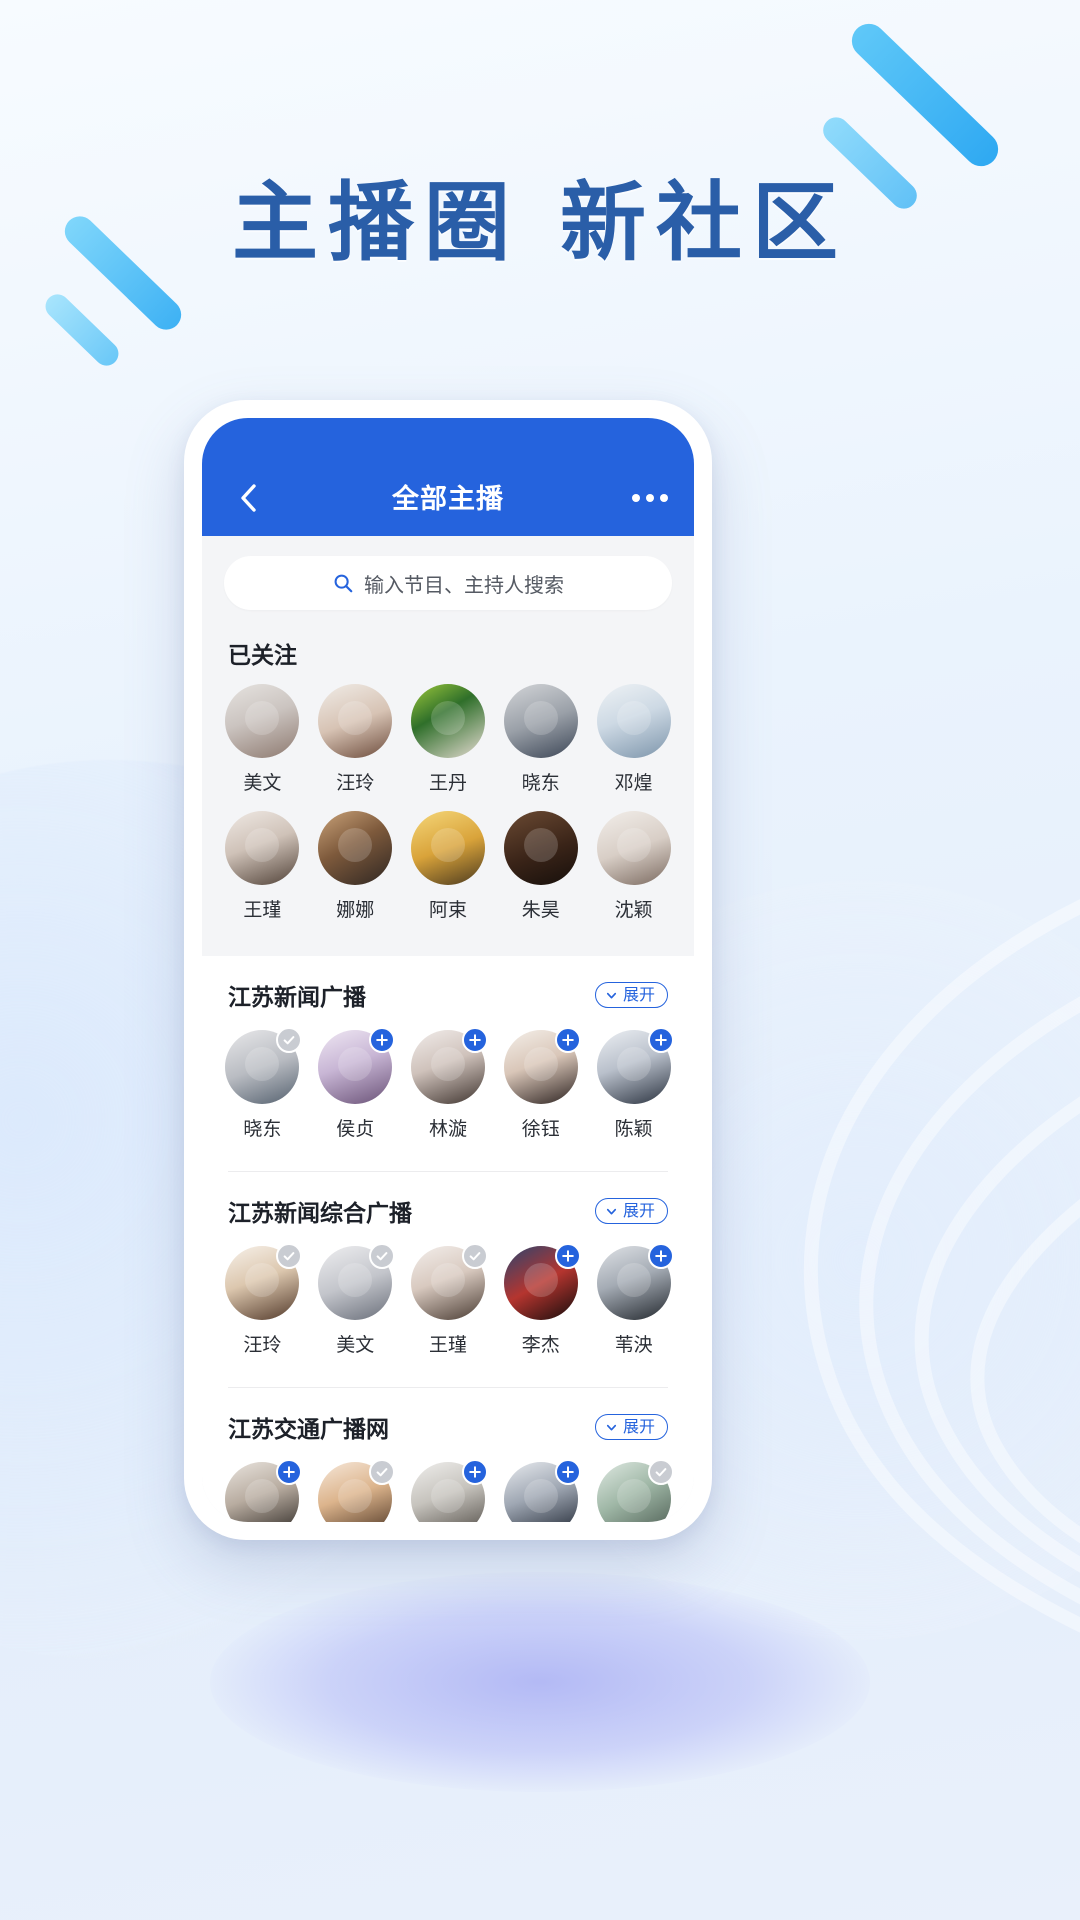 The width and height of the screenshot is (1080, 1920). Describe the element at coordinates (297, 998) in the screenshot. I see `station-name: 江苏新闻广播` at that location.